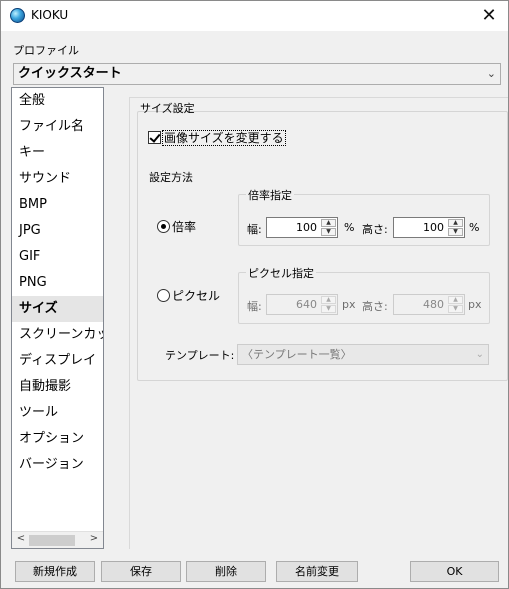 This screenshot has height=589, width=509. I want to click on ratio-width-value: 100, so click(306, 227).